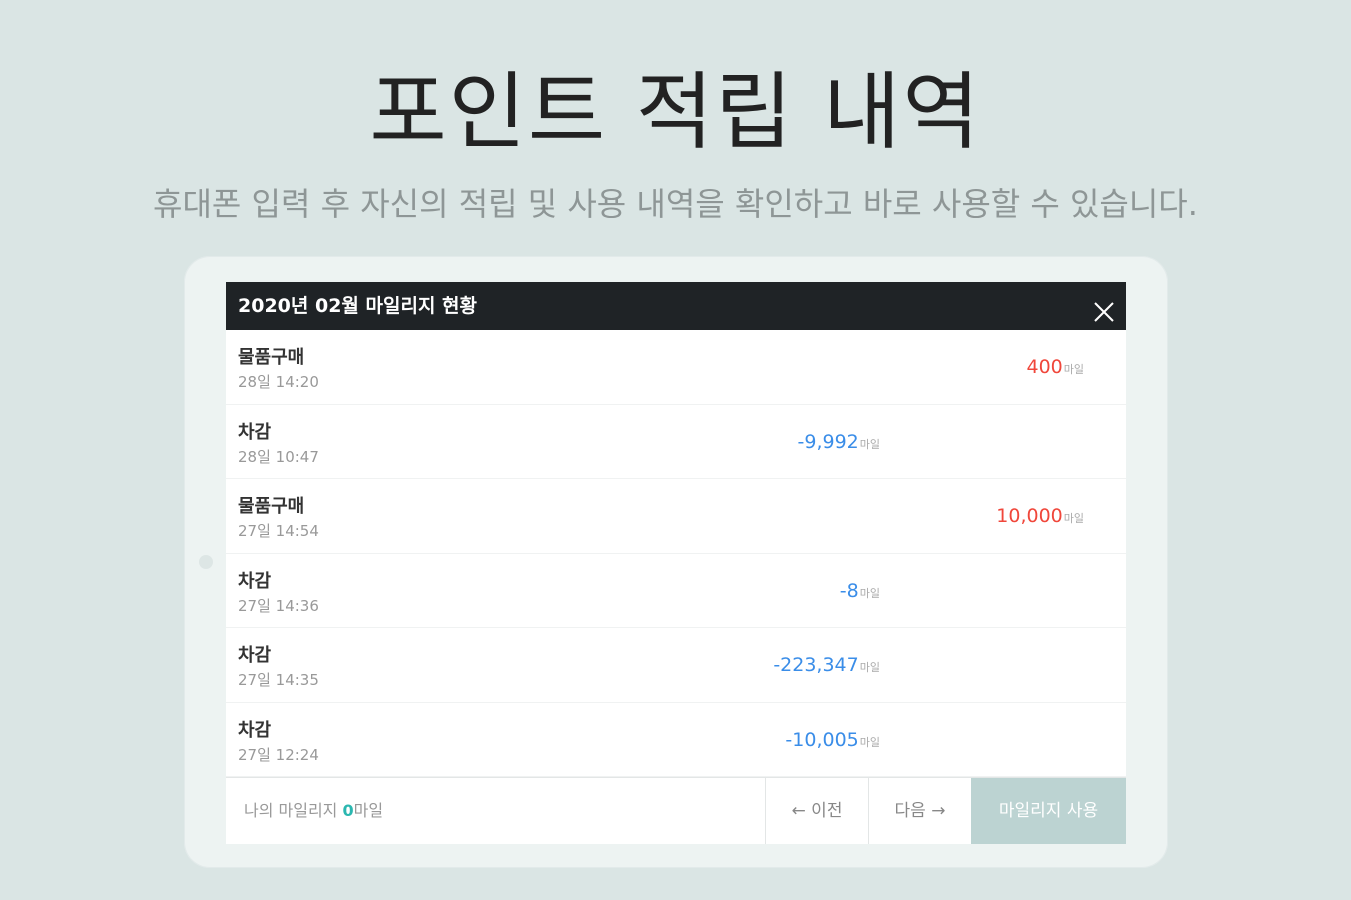  What do you see at coordinates (676, 367) in the screenshot?
I see `list-item: 물품구매 28일 14:20 400마일` at bounding box center [676, 367].